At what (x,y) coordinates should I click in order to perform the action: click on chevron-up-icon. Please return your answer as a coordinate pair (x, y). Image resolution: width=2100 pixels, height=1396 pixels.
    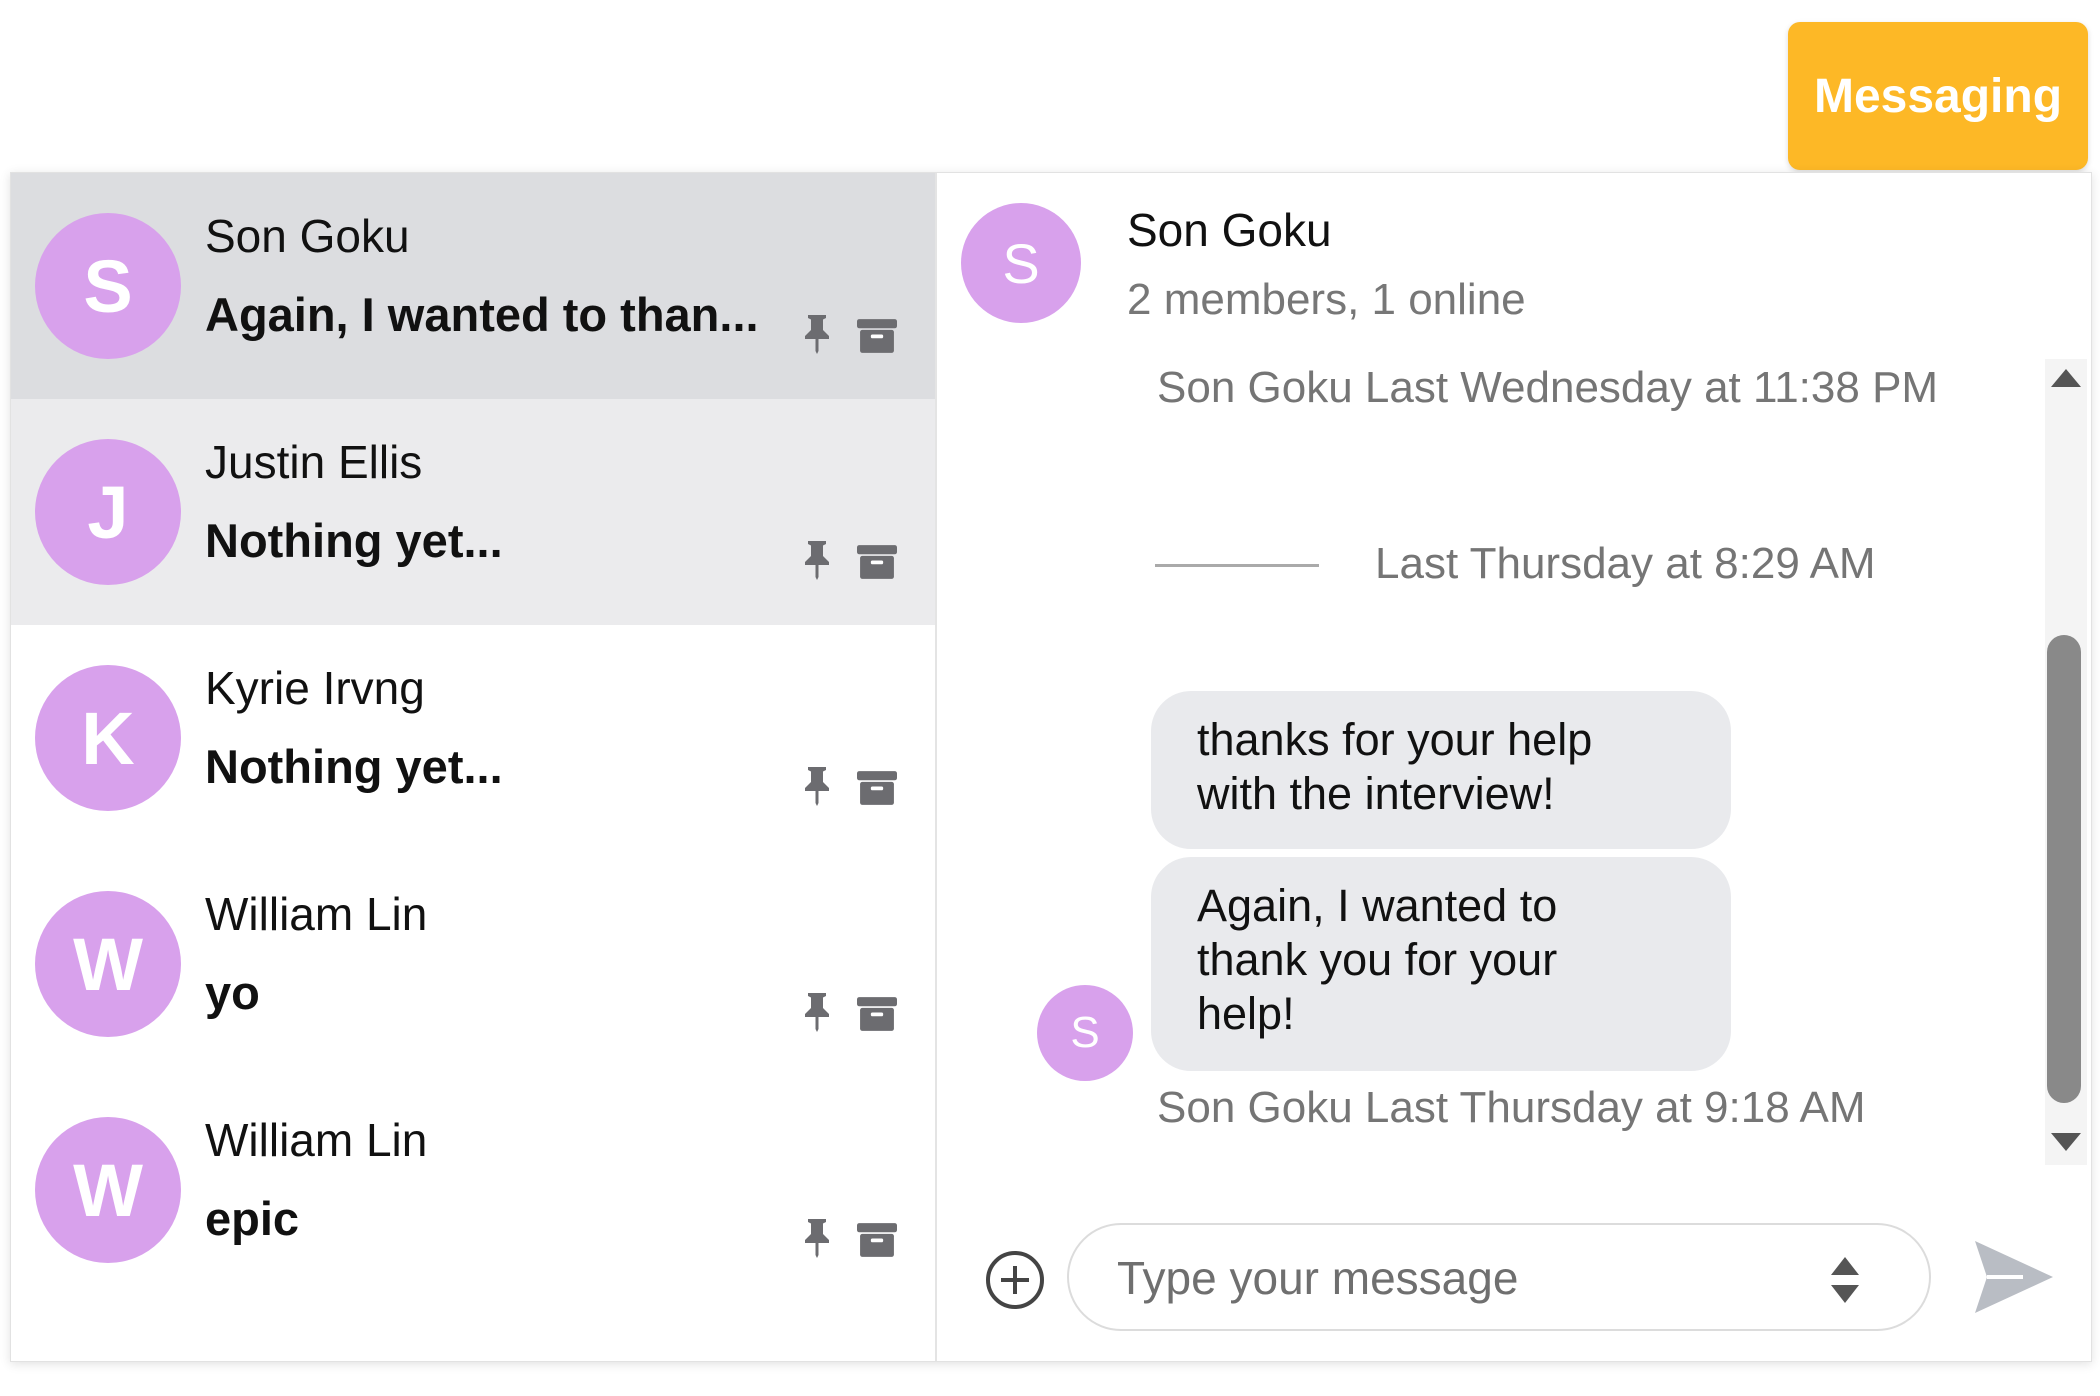
    Looking at the image, I should click on (2066, 378).